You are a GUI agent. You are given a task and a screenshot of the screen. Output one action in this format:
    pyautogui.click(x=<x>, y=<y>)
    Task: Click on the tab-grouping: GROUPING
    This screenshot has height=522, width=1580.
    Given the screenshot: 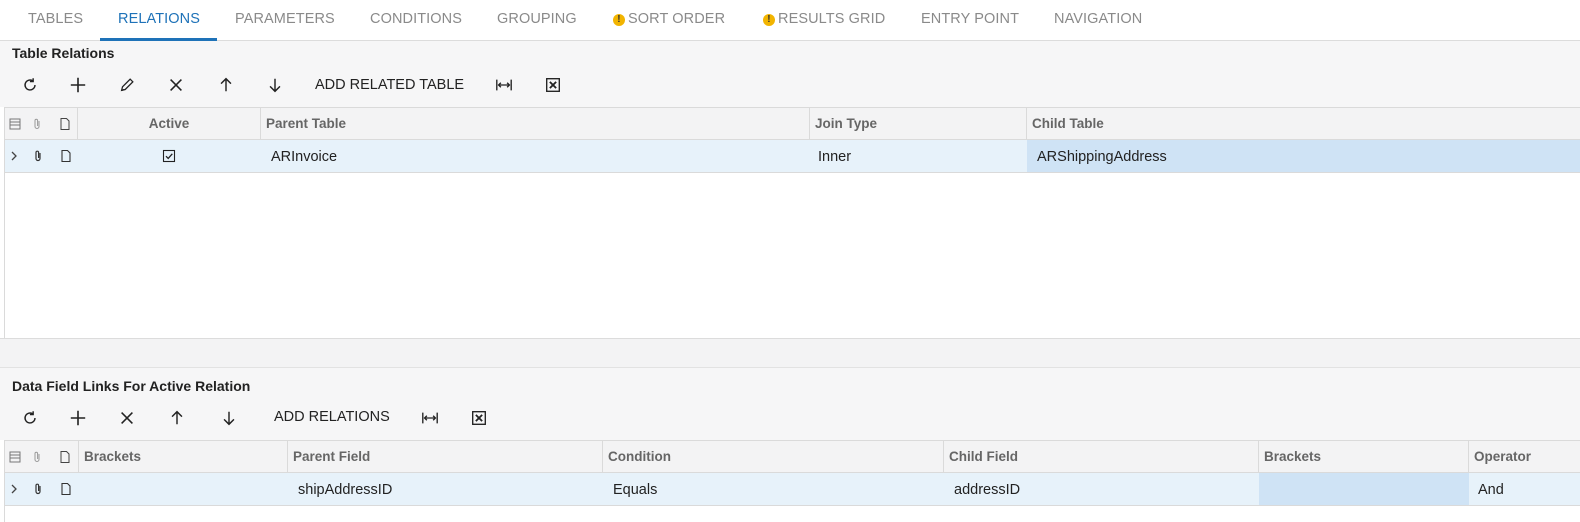 What is the action you would take?
    pyautogui.click(x=537, y=20)
    